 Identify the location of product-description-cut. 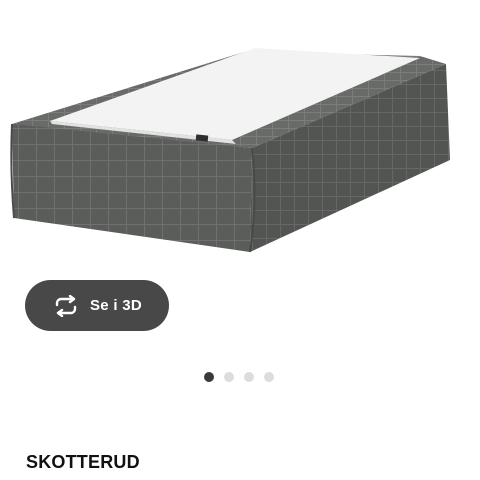
(176, 477).